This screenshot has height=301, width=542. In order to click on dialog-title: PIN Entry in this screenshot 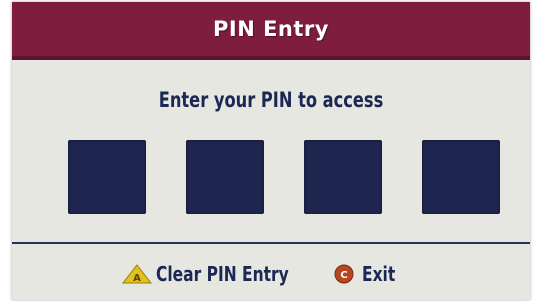, I will do `click(271, 29)`.